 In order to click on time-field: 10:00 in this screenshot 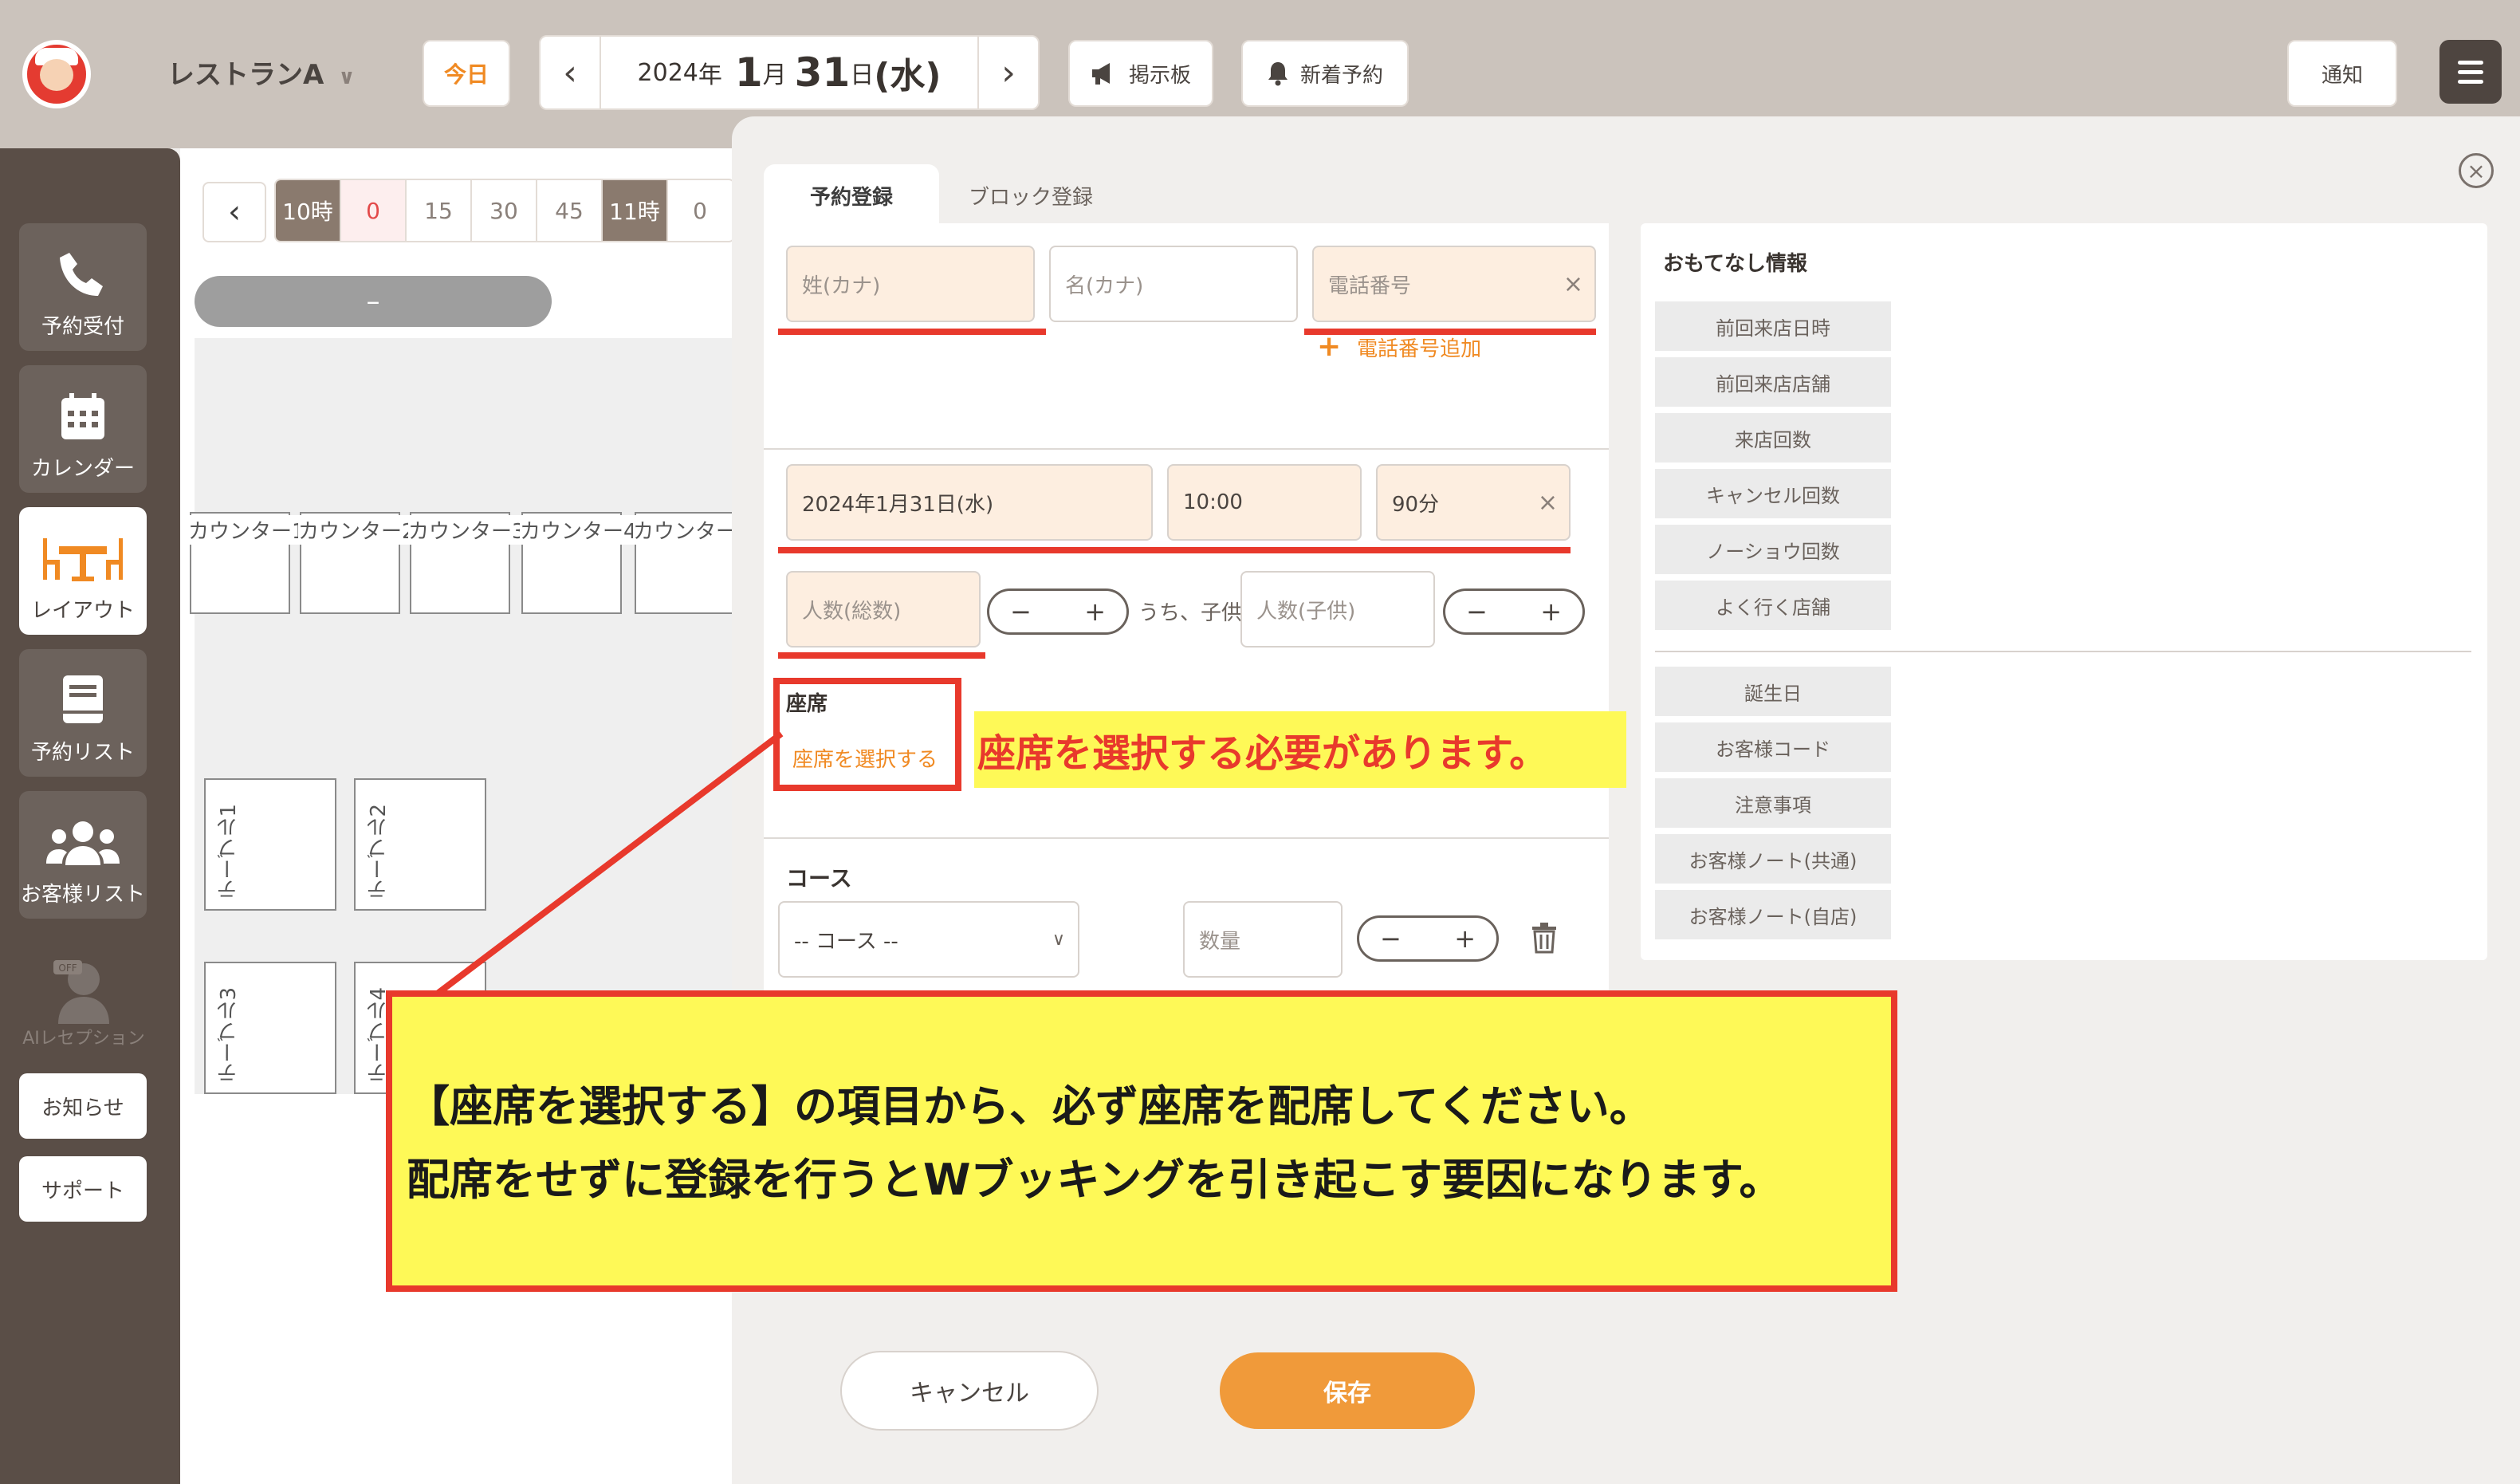, I will do `click(1264, 502)`.